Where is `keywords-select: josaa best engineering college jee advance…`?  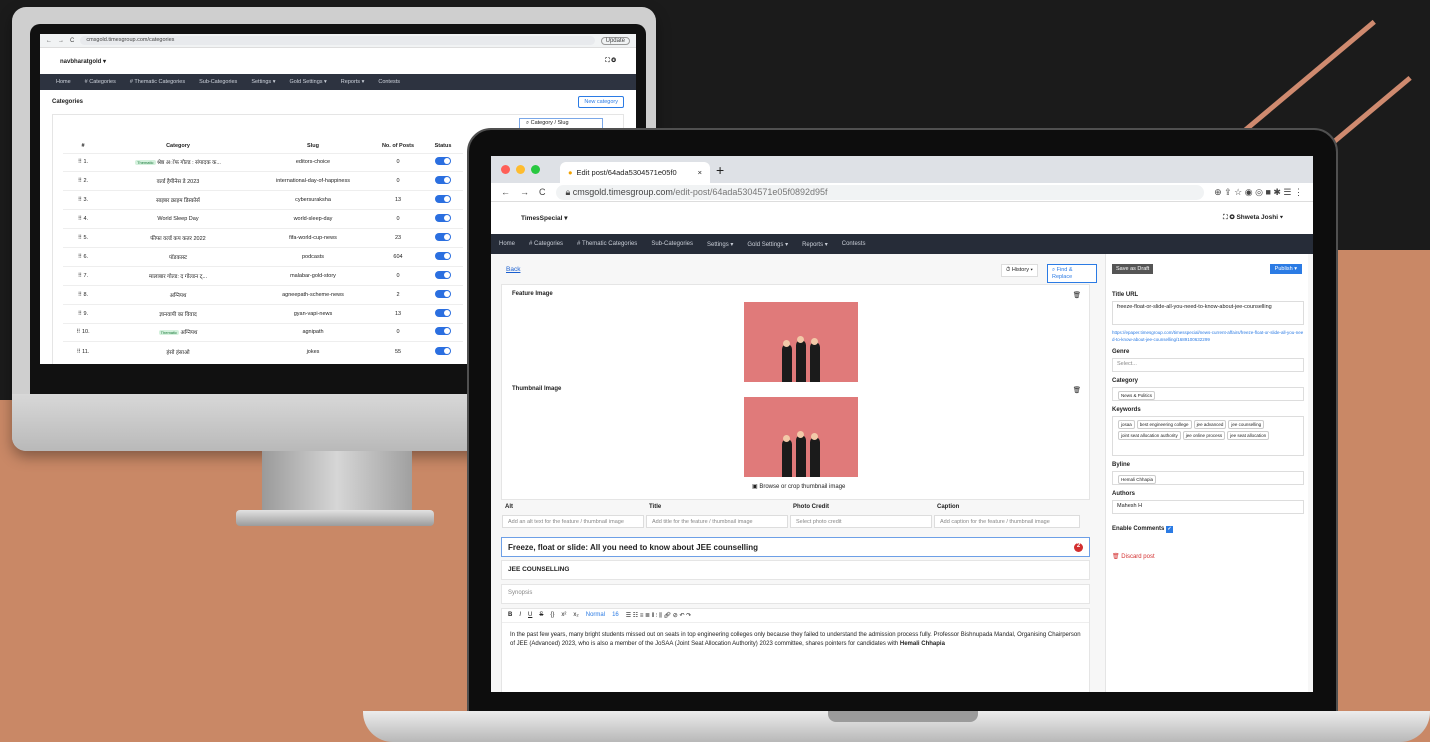
keywords-select: josaa best engineering college jee advance… is located at coordinates (1208, 436).